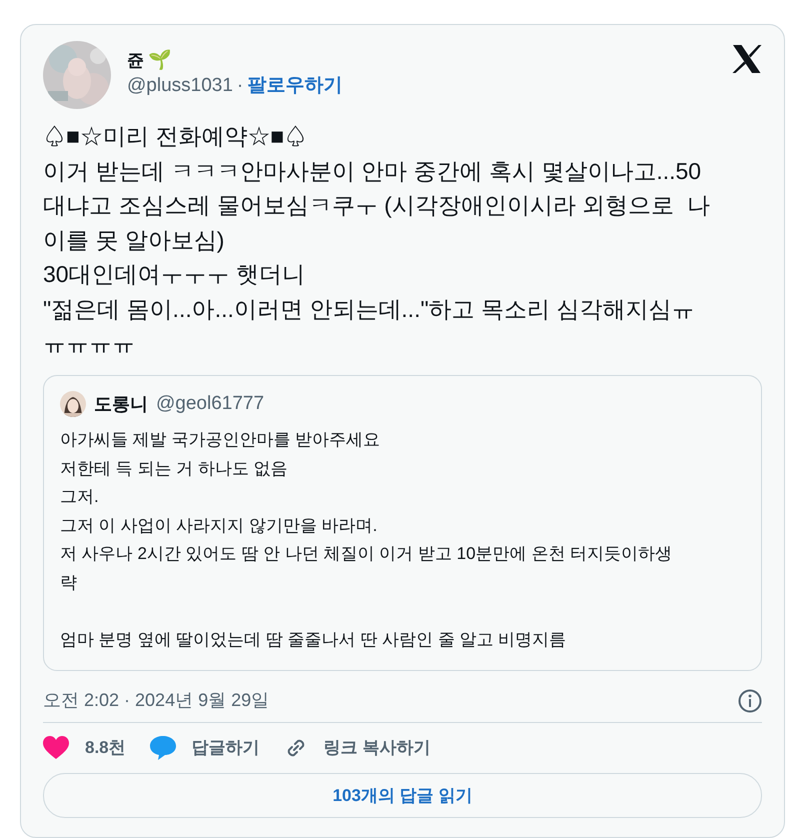  What do you see at coordinates (747, 59) in the screenshot?
I see `x-logo-icon` at bounding box center [747, 59].